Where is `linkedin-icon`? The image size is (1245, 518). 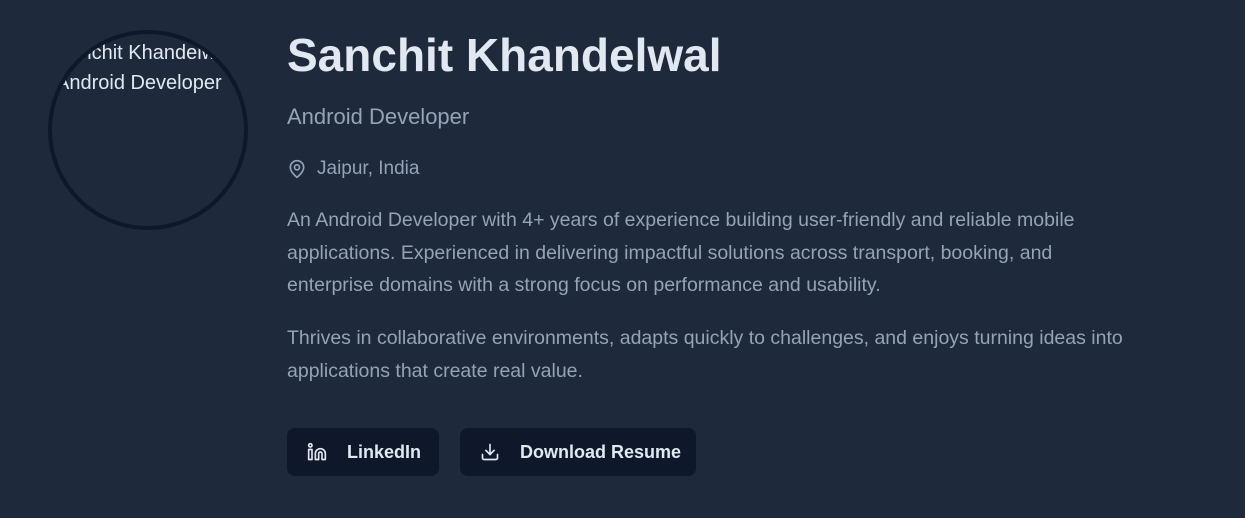
linkedin-icon is located at coordinates (317, 451).